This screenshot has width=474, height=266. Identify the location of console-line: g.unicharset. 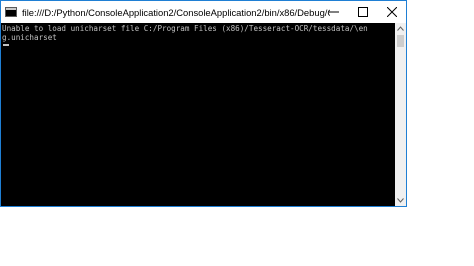
(29, 37).